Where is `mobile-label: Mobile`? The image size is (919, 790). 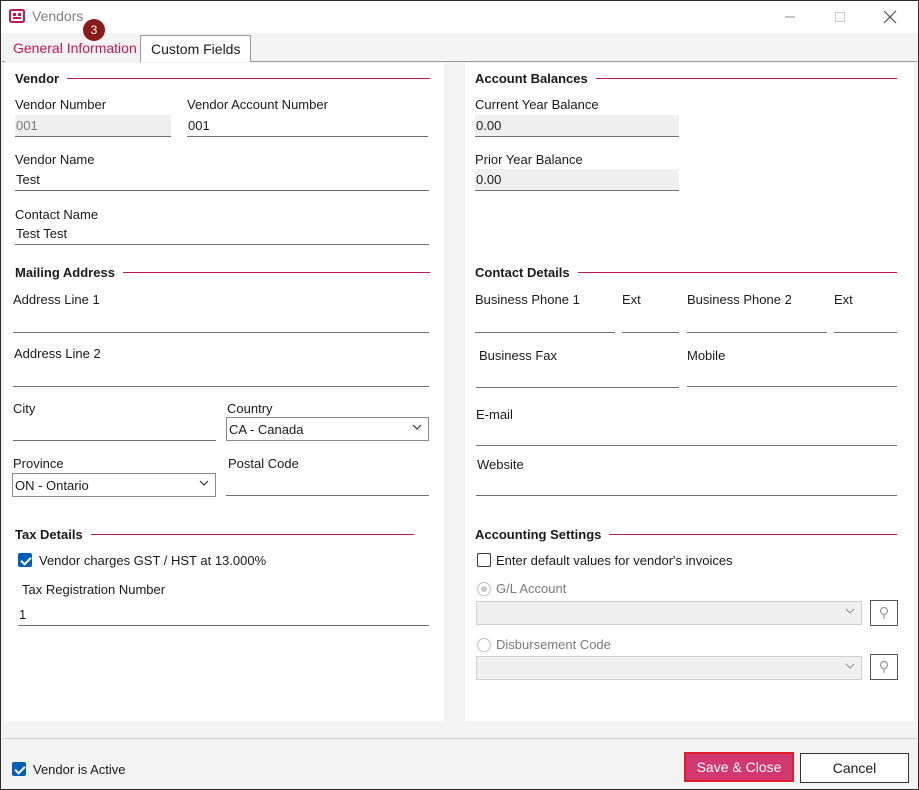
mobile-label: Mobile is located at coordinates (706, 355).